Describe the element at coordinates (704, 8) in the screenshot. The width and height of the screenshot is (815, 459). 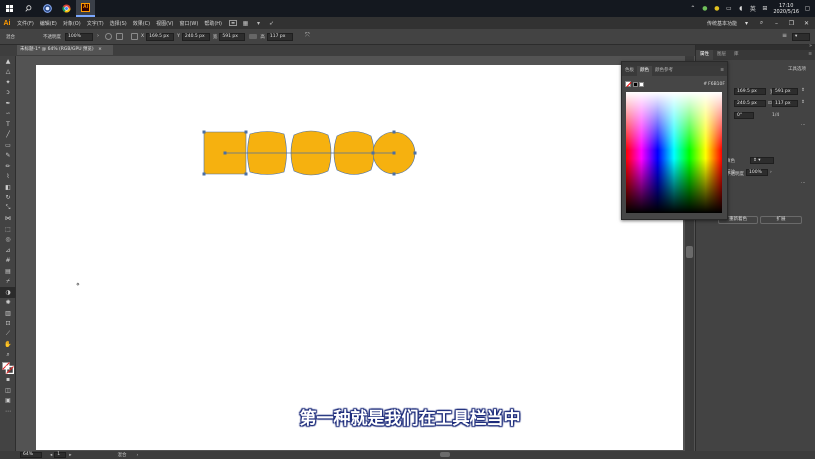
I see `shield-icon: ●` at that location.